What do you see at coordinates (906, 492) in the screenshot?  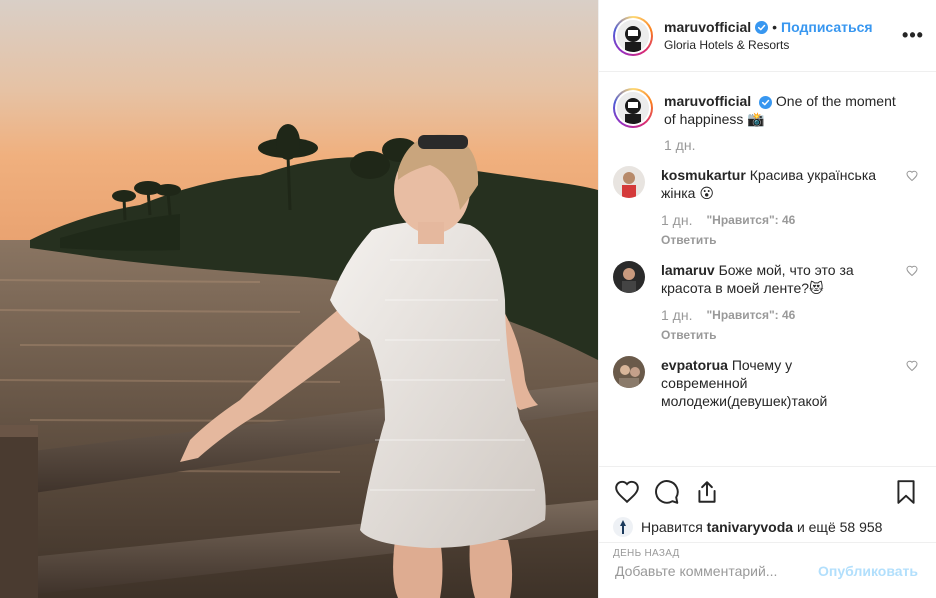 I see `bookmark-icon` at bounding box center [906, 492].